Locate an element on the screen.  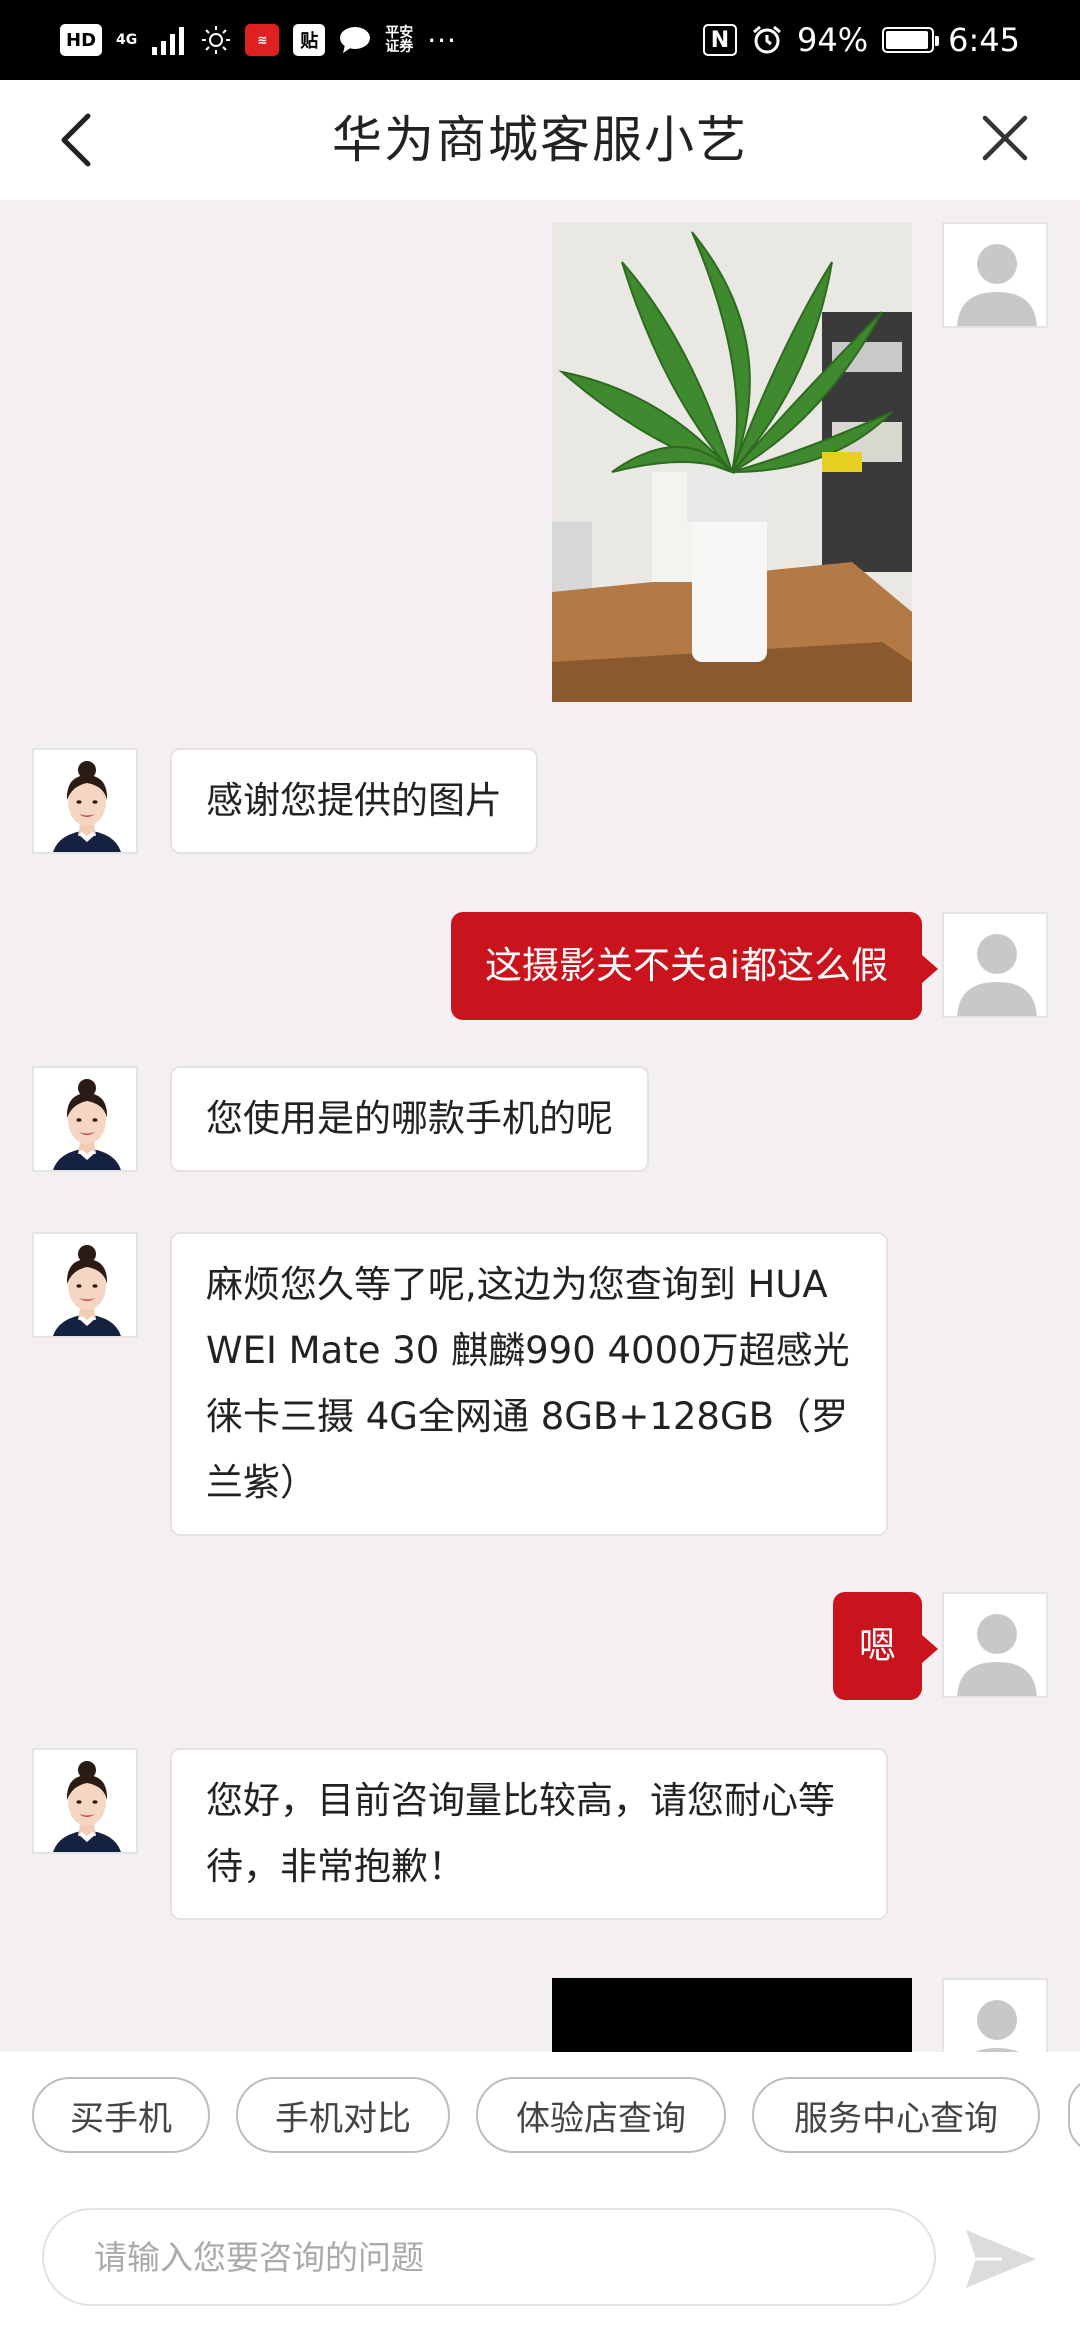
send-icon is located at coordinates (1001, 2259).